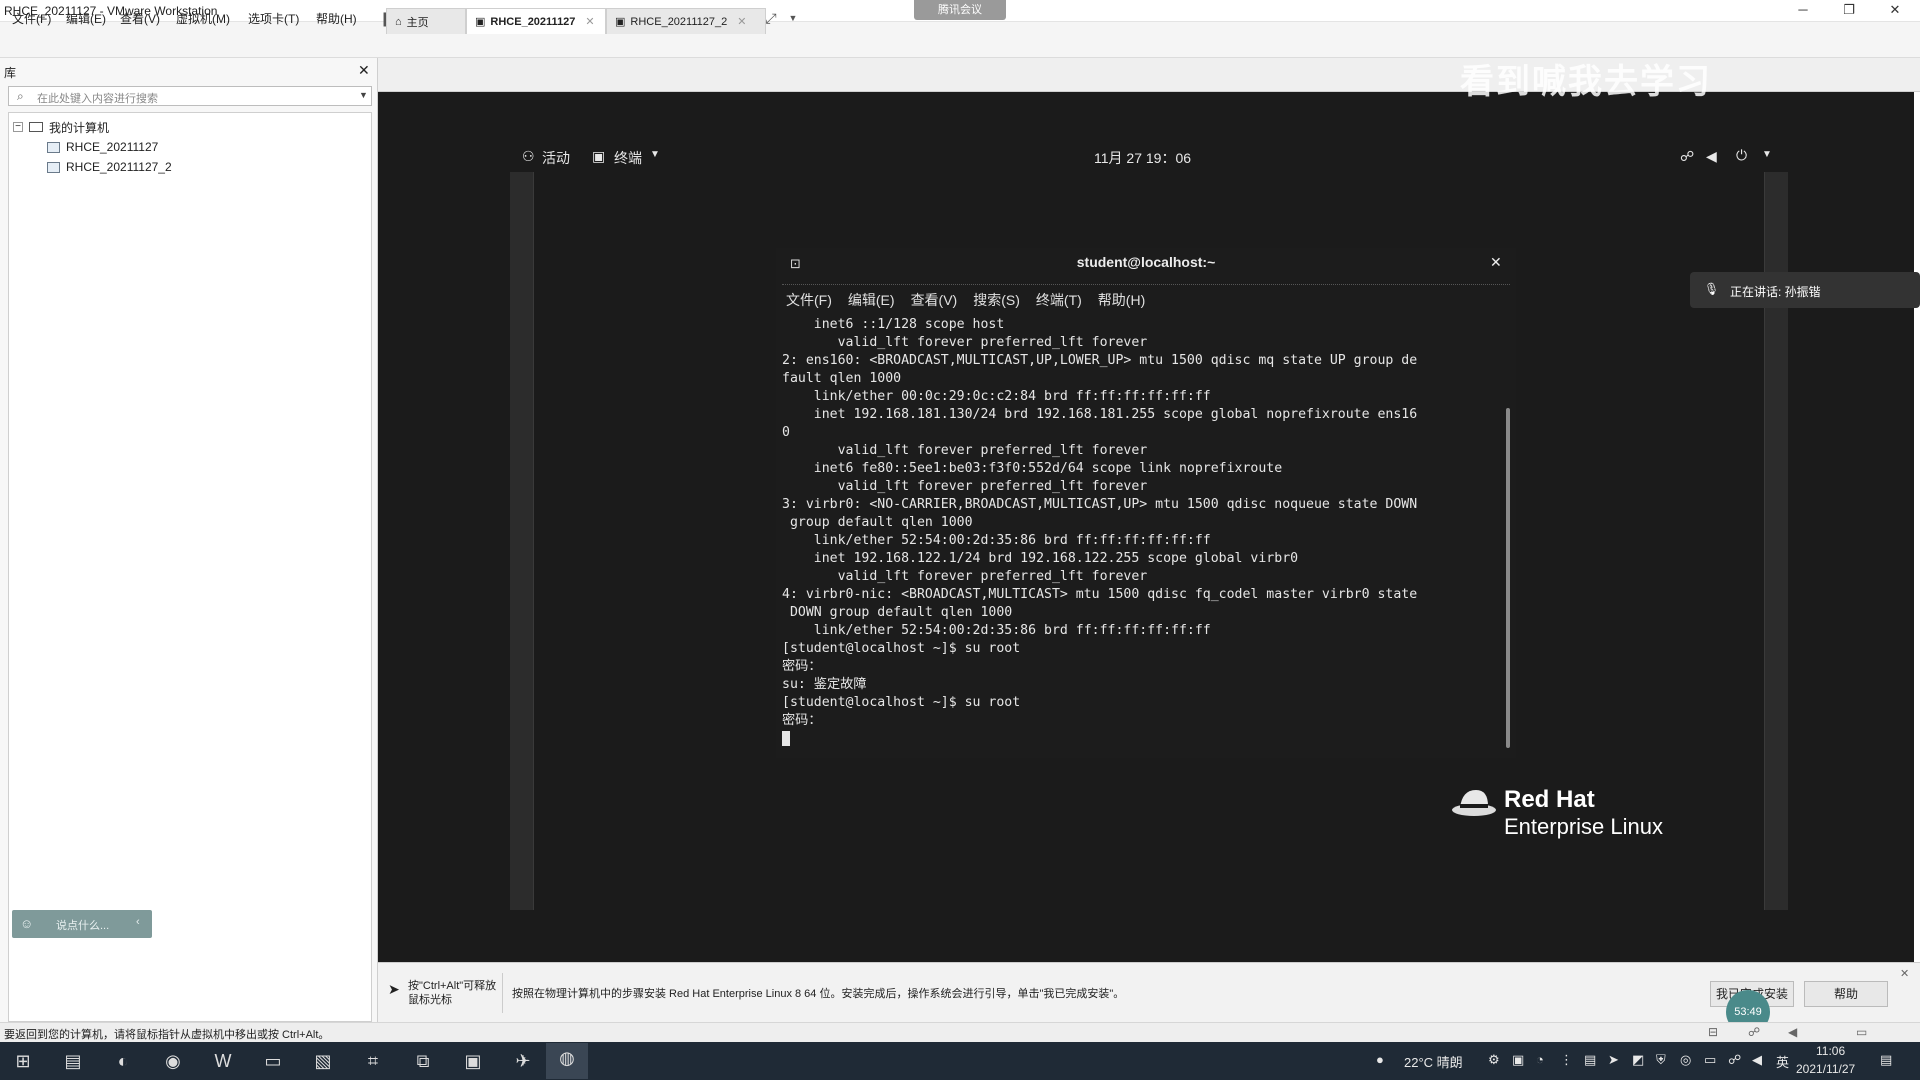 This screenshot has height=1080, width=1920. I want to click on chevron-left-icon: ‹, so click(138, 922).